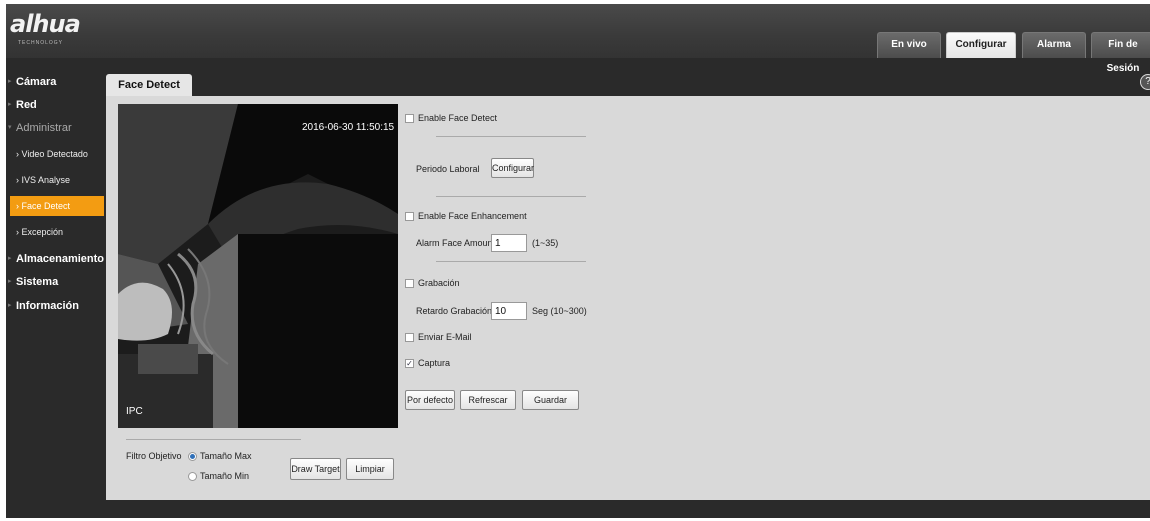  What do you see at coordinates (1054, 45) in the screenshot?
I see `tab-alarm: Alarma` at bounding box center [1054, 45].